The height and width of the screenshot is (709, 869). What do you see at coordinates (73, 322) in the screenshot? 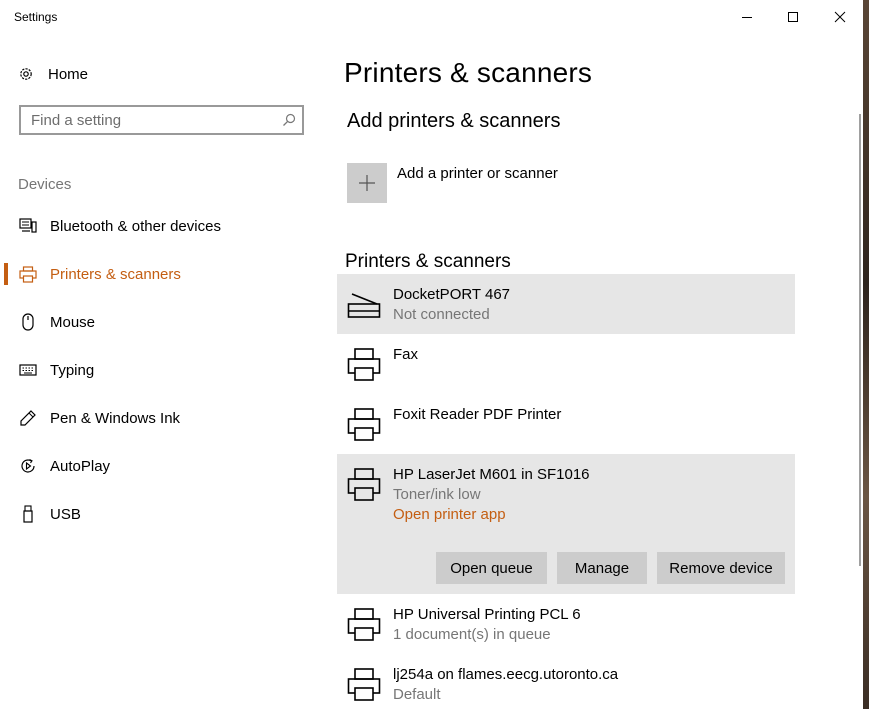
I see `sidebar-item-label: Mouse` at bounding box center [73, 322].